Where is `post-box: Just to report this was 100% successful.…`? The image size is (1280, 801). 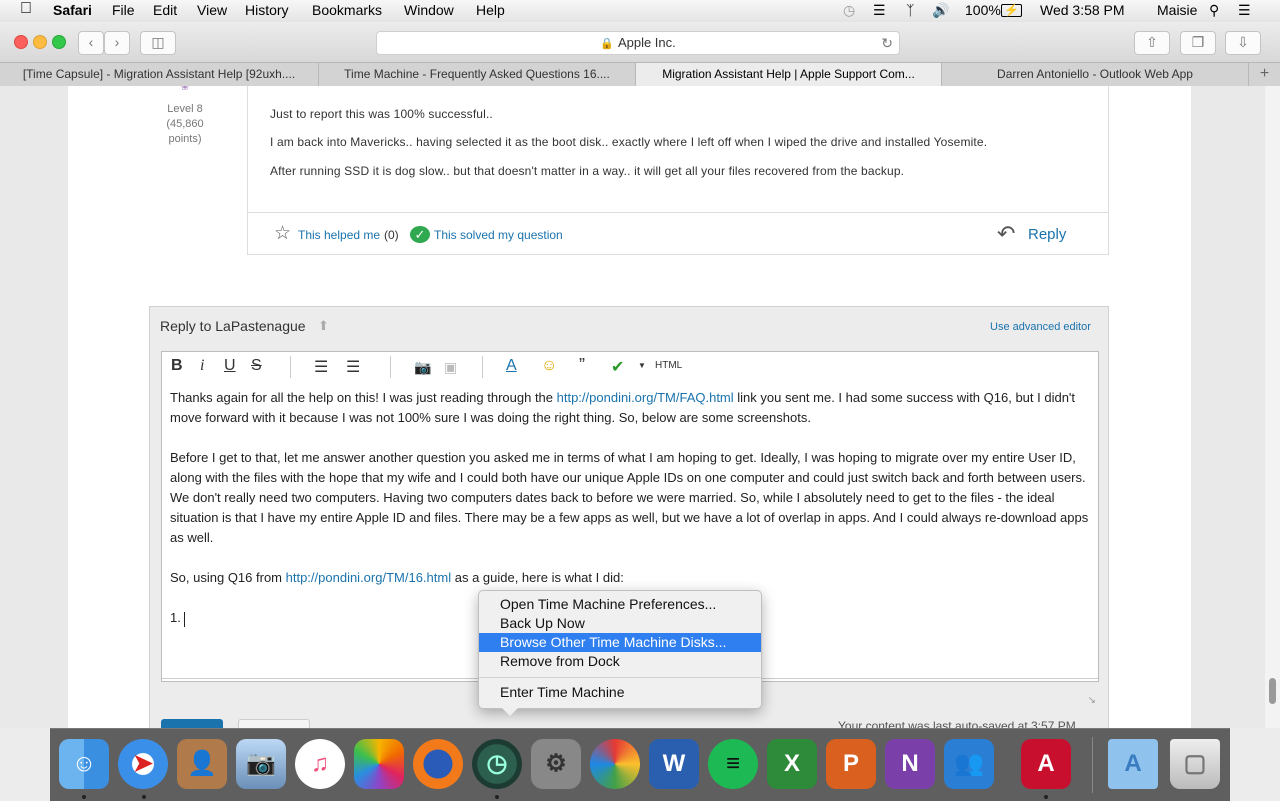
post-box: Just to report this was 100% successful.… is located at coordinates (678, 170).